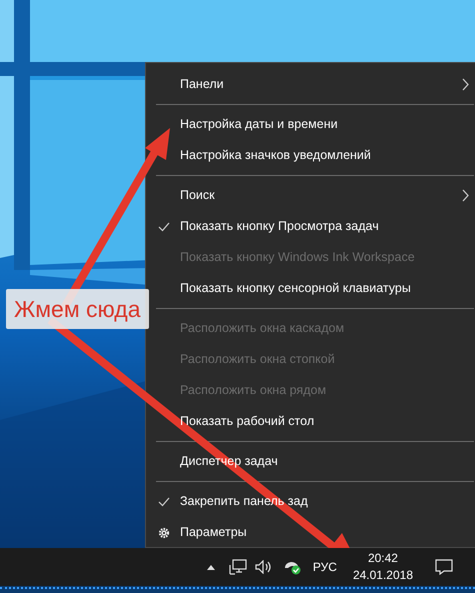 This screenshot has width=475, height=593. I want to click on menu-item: Параметры, so click(310, 532).